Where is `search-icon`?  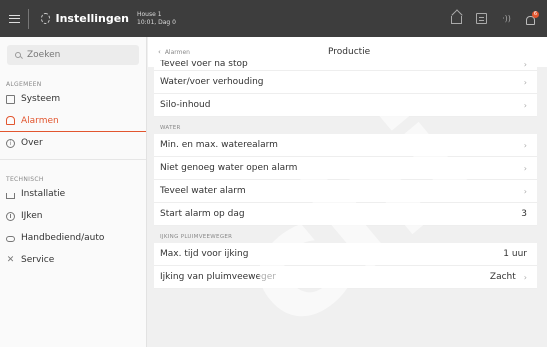 search-icon is located at coordinates (18, 55).